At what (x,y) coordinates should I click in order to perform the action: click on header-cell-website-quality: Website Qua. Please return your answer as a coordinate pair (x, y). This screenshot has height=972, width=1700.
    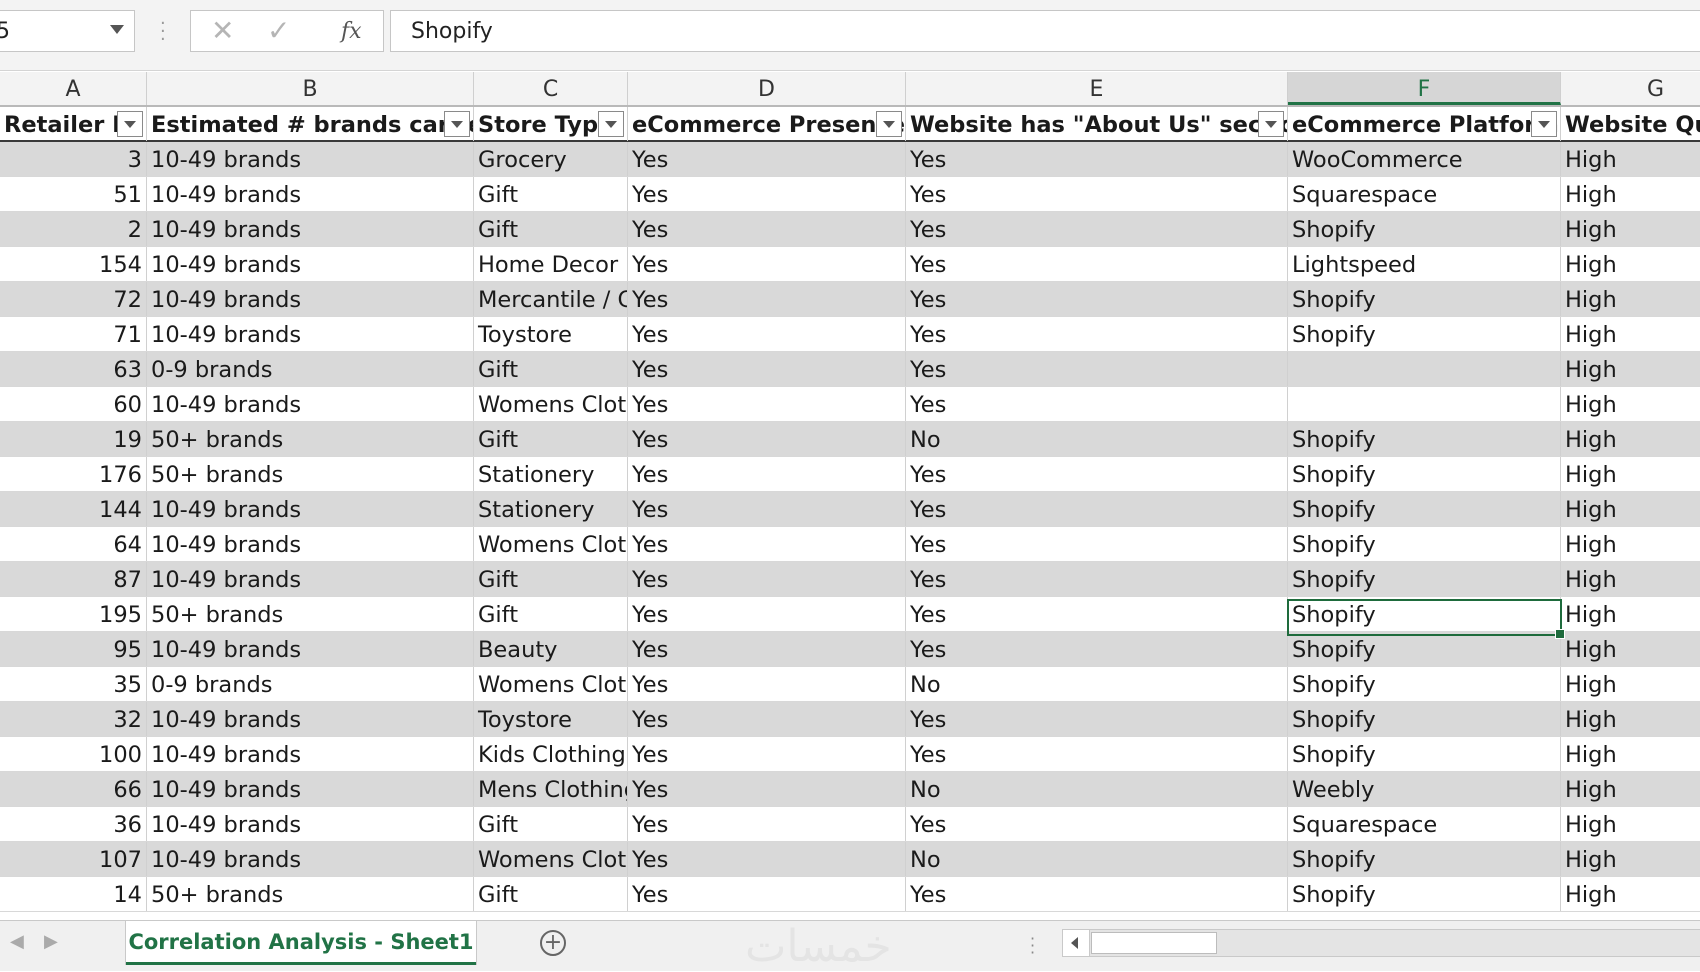
    Looking at the image, I should click on (1630, 124).